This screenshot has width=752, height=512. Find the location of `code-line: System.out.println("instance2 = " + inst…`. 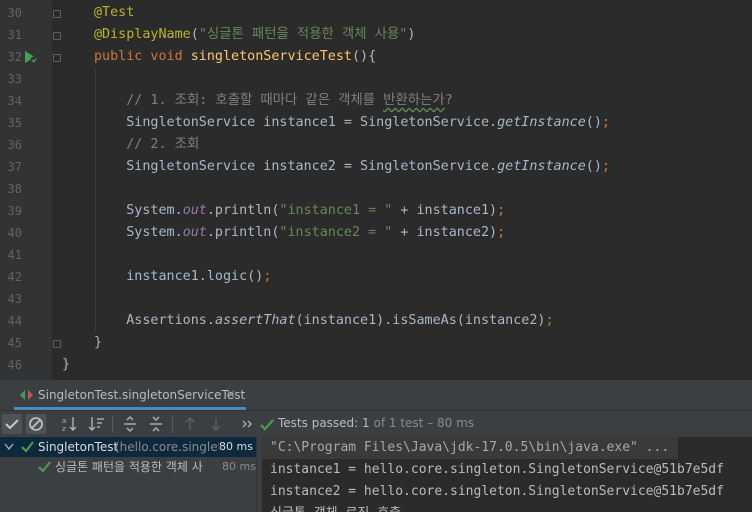

code-line: System.out.println("instance2 = " + inst… is located at coordinates (299, 233).